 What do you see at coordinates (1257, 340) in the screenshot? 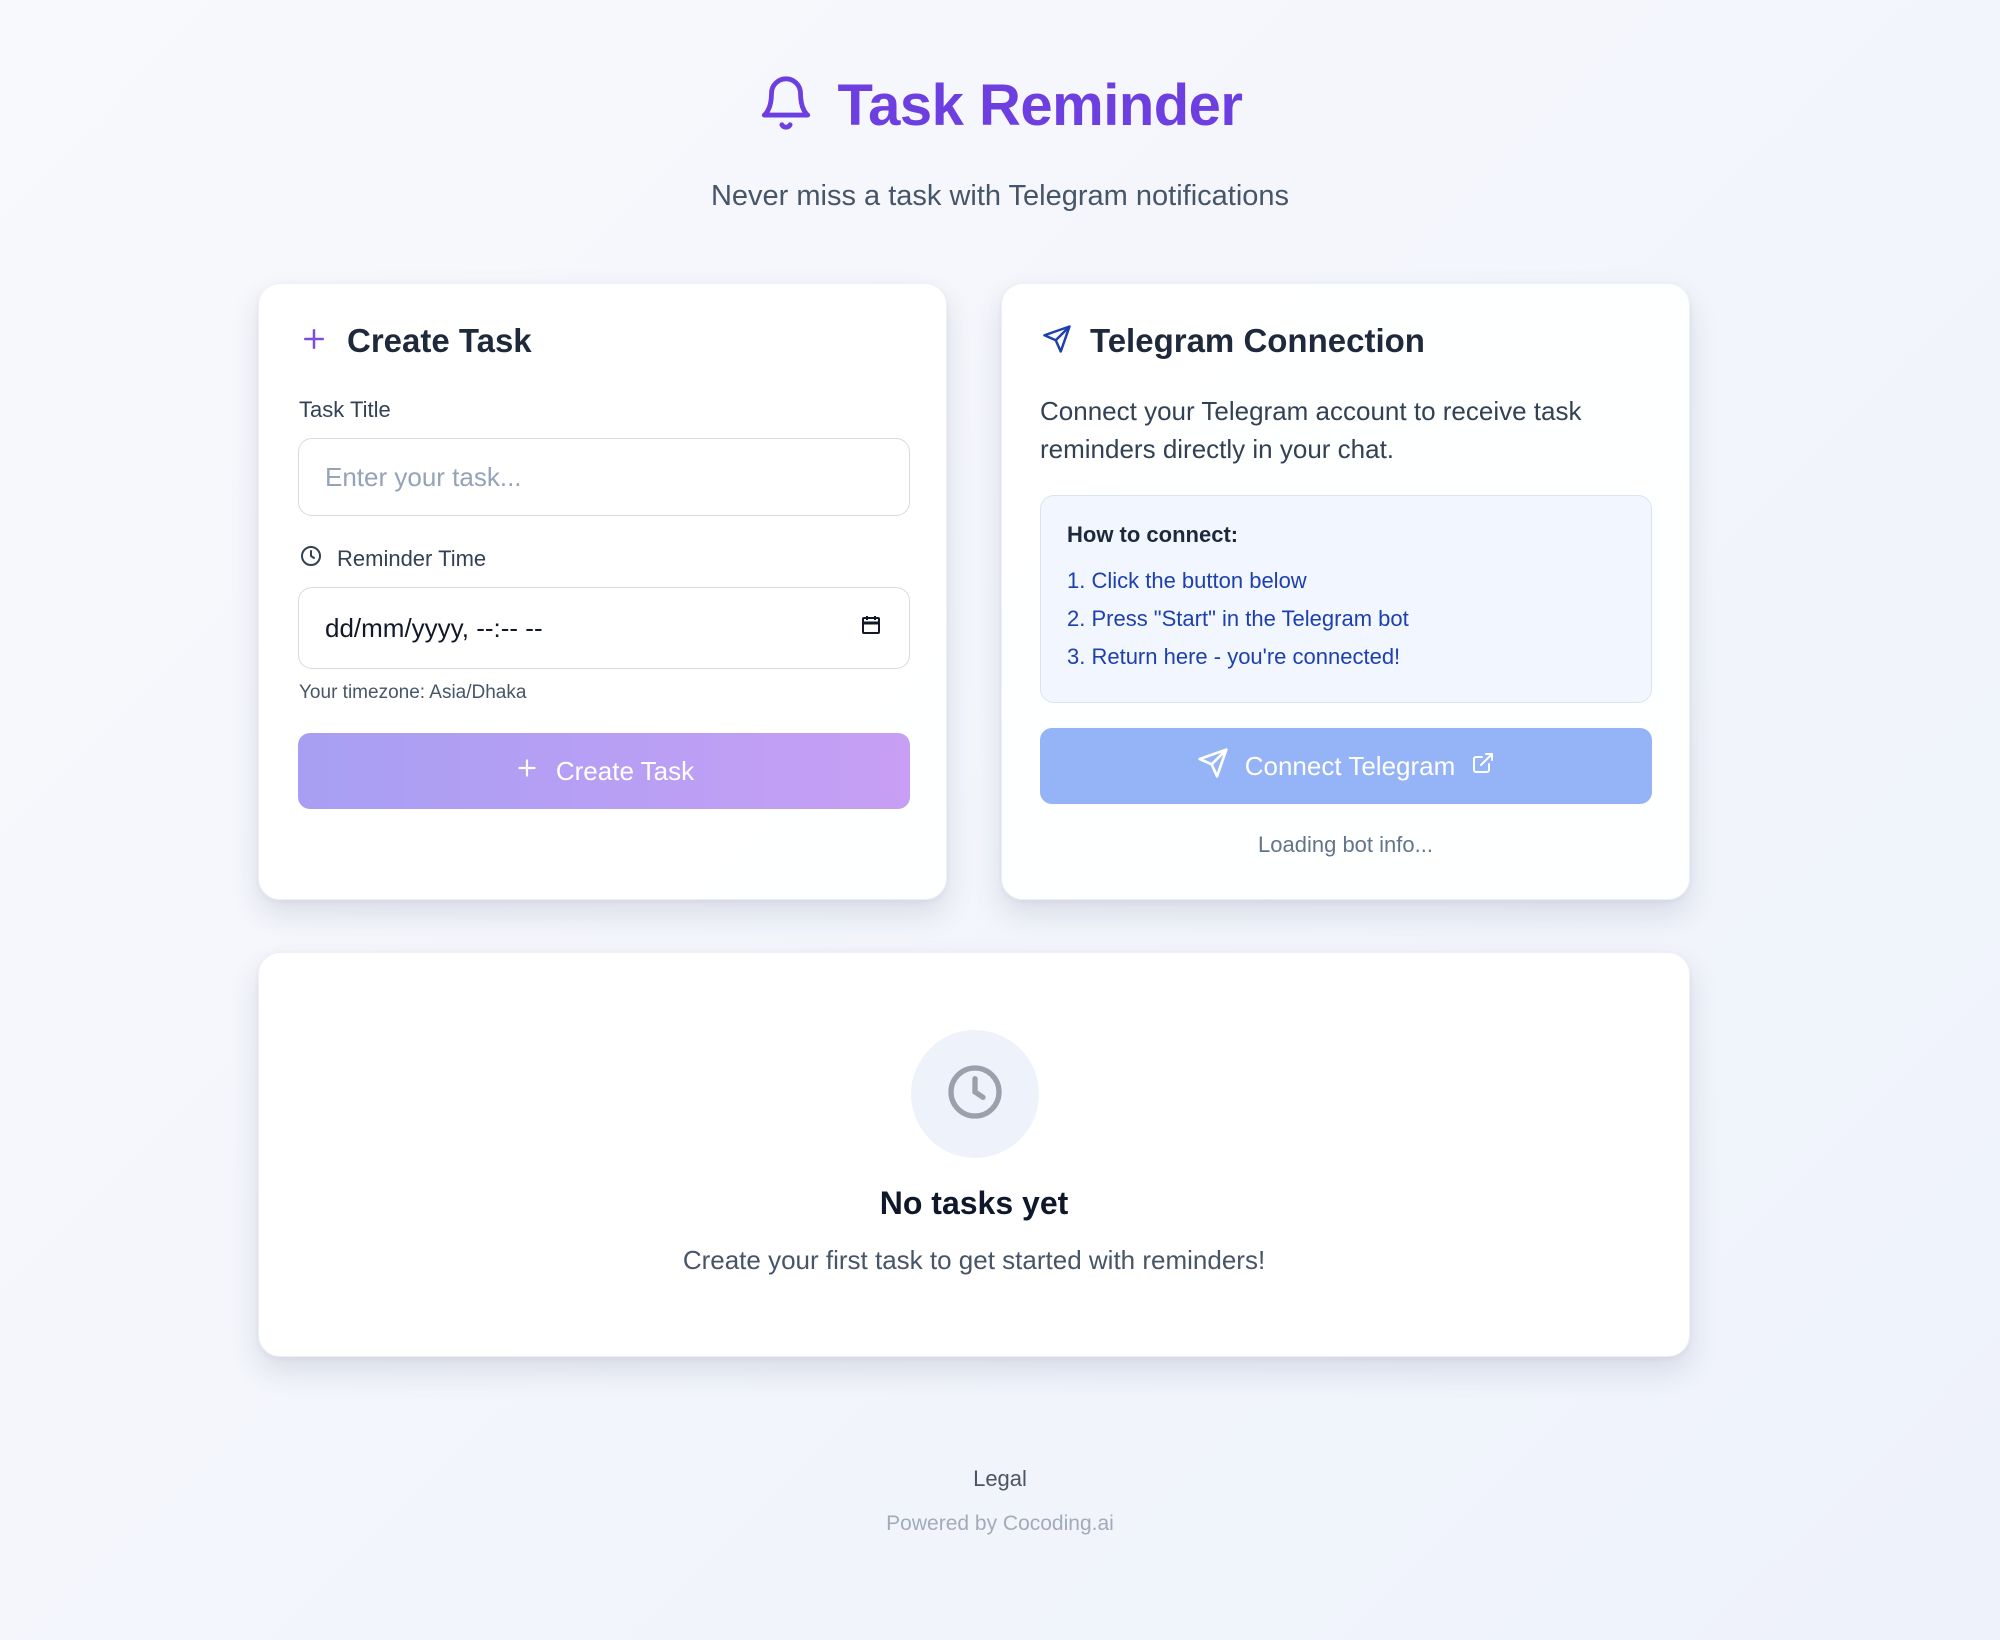
I see `telegram-heading: Telegram Connection` at bounding box center [1257, 340].